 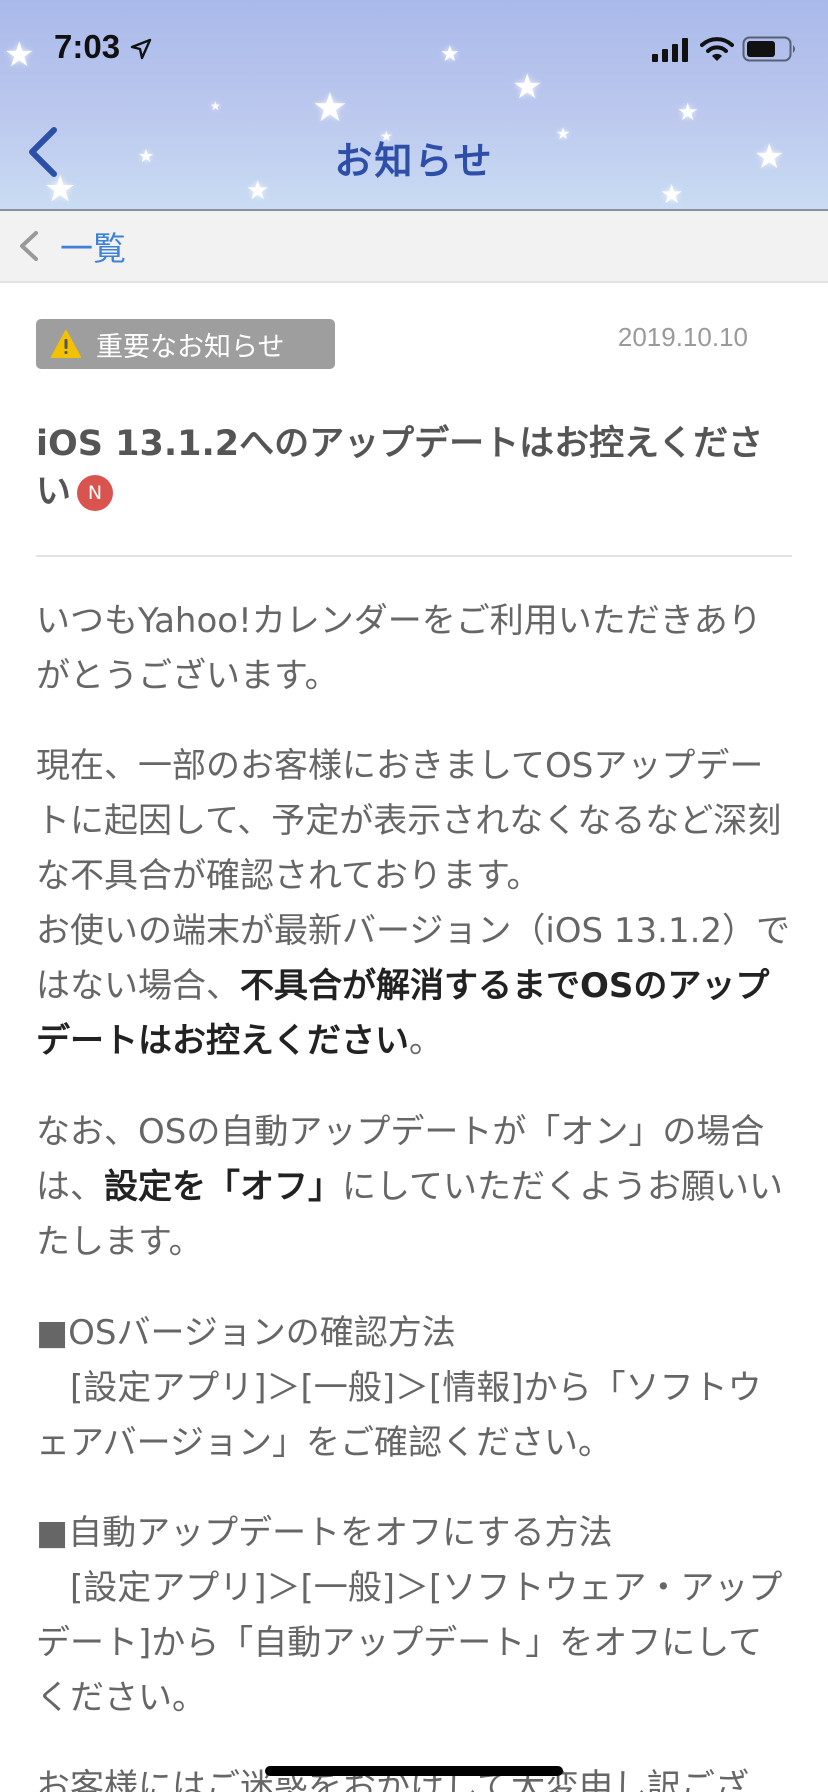 I want to click on title-divider, so click(x=414, y=556).